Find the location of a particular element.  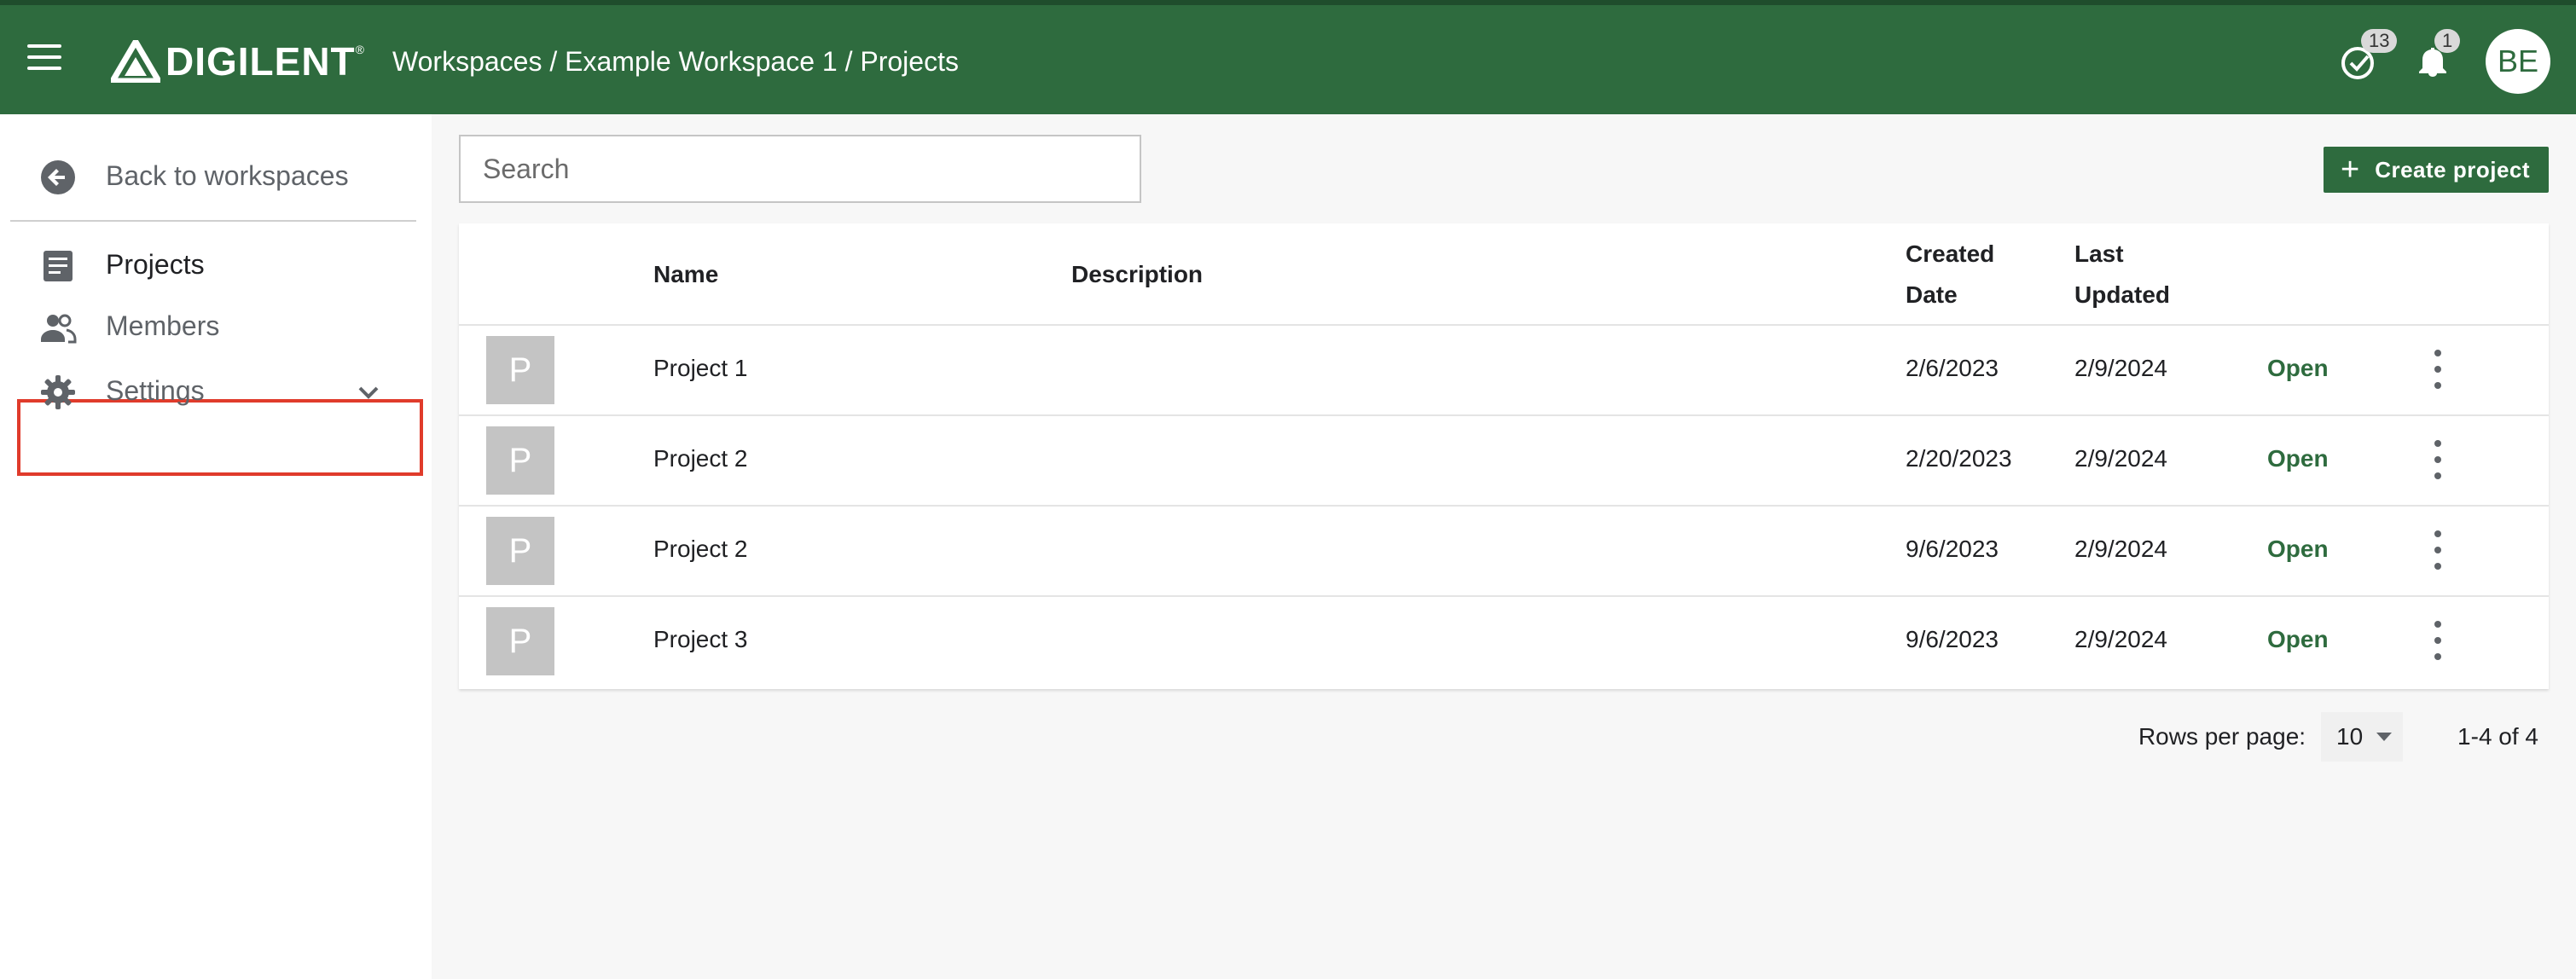

sidebar-item-label: Settings is located at coordinates (155, 390).